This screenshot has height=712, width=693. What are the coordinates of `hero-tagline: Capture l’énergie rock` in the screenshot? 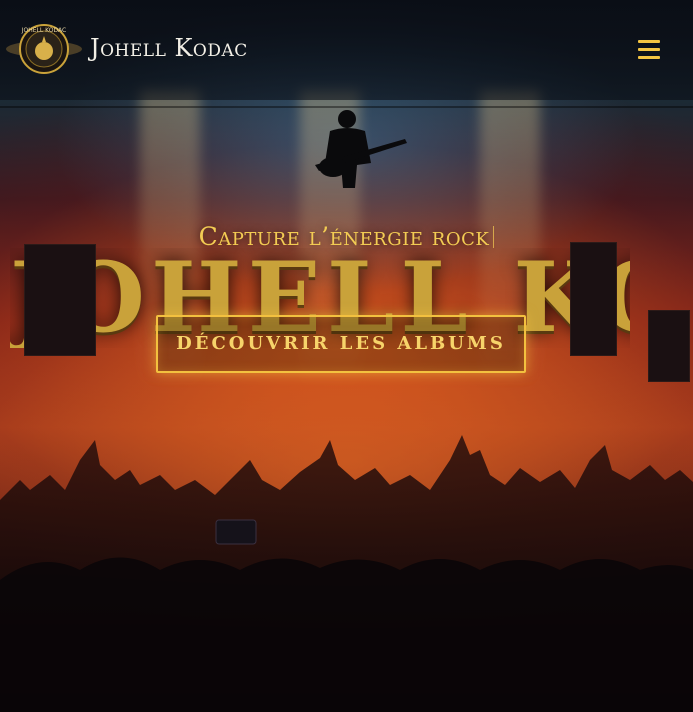 It's located at (346, 236).